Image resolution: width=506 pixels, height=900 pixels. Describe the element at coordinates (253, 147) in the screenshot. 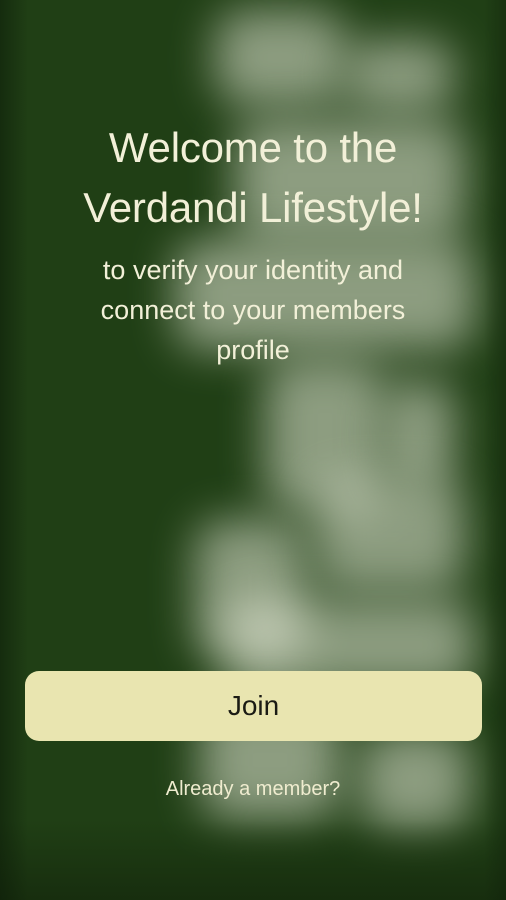

I see `welcome-title-line: Welcome to the` at that location.